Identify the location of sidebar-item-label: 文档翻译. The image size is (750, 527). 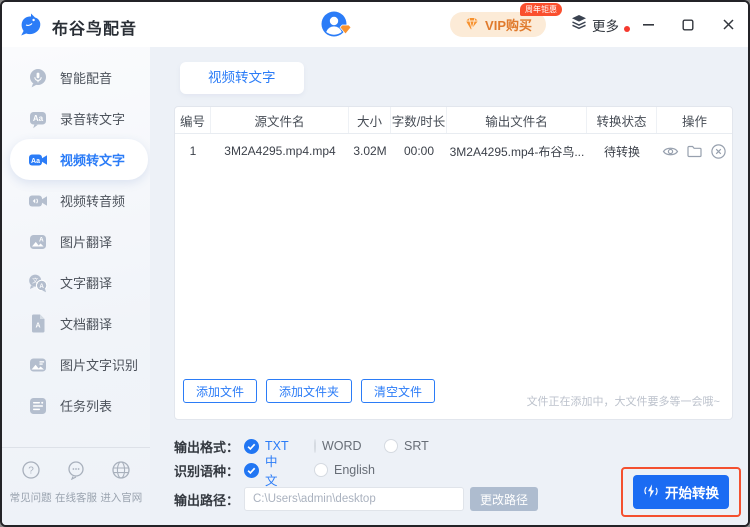
(86, 324).